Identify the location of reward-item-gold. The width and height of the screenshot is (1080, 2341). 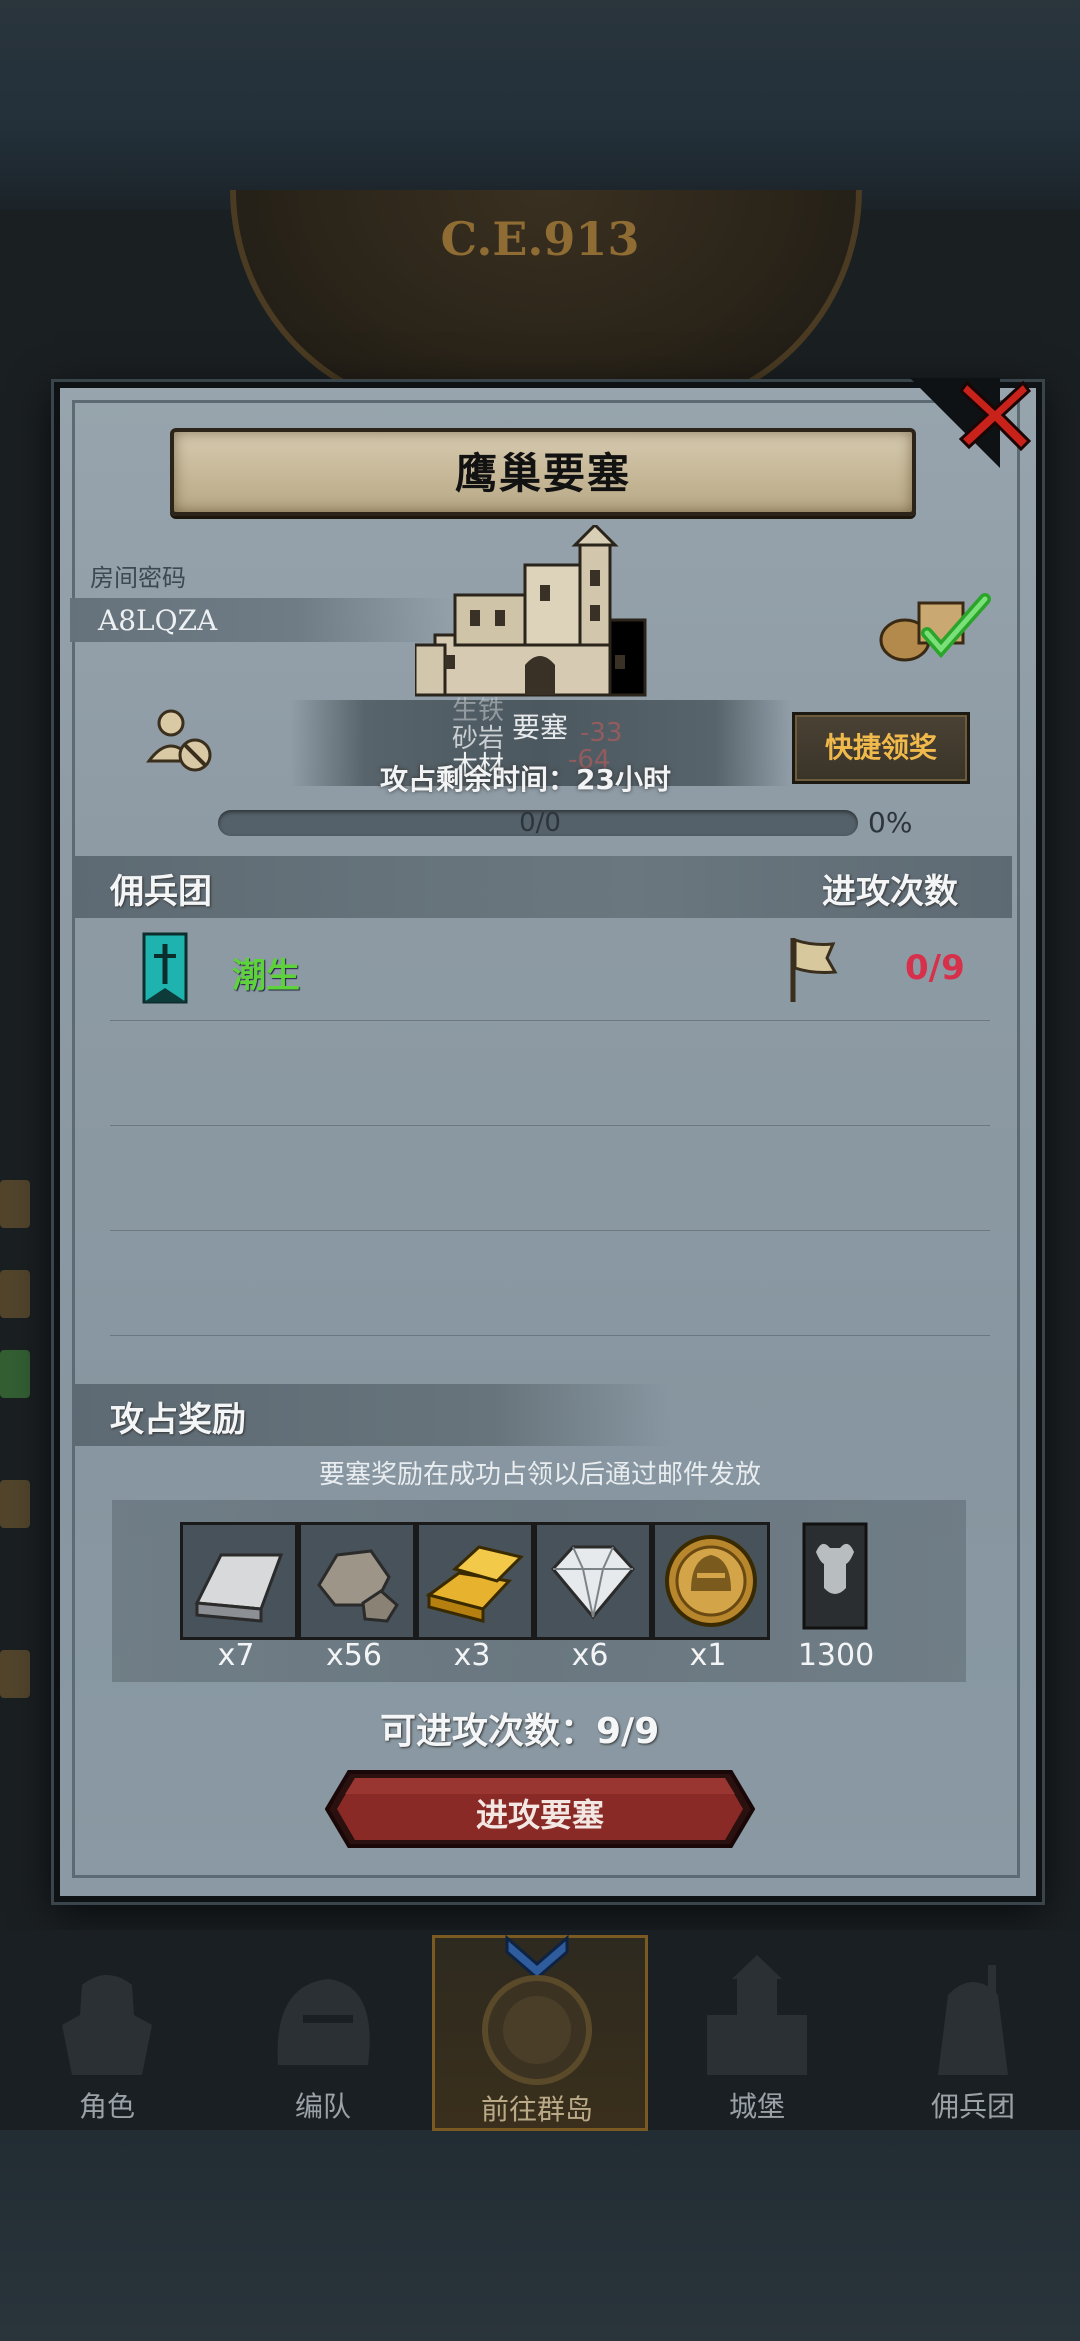
(475, 1581).